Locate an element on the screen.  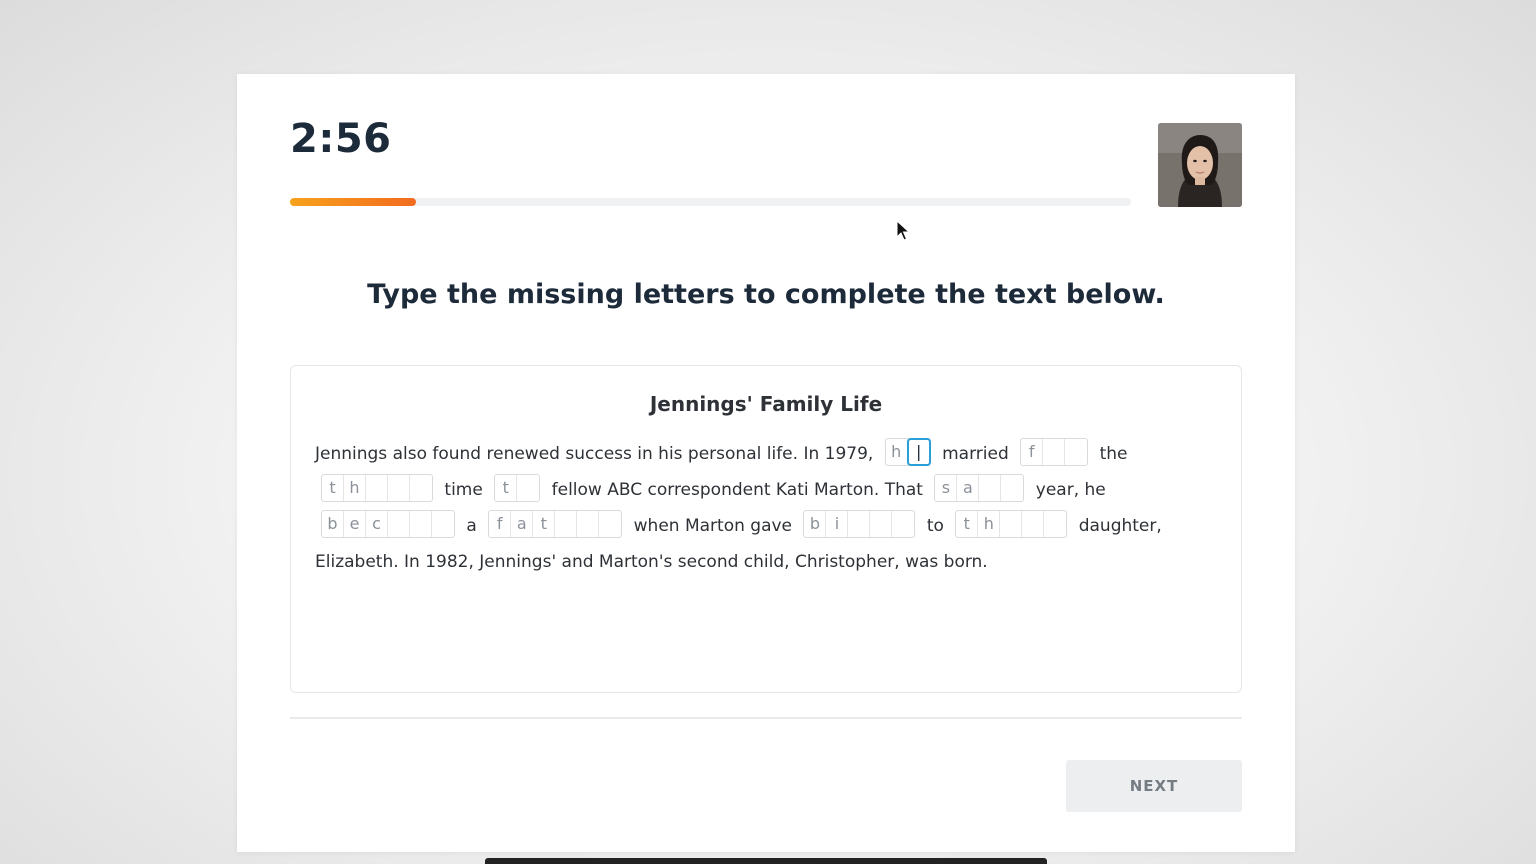
person-image is located at coordinates (1200, 165).